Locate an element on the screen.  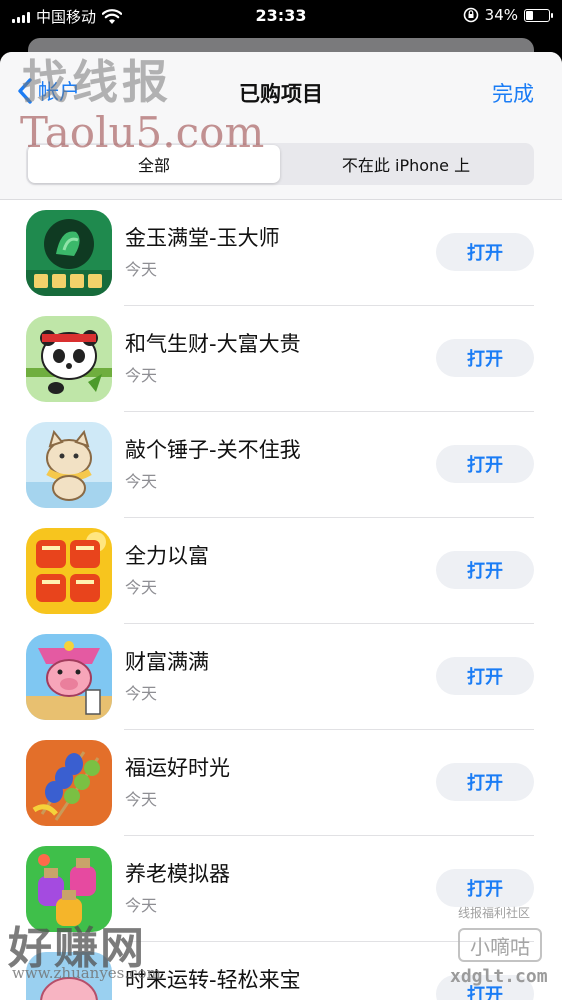
segment-bar: 全部 不在此 iPhone 上 is located at coordinates (281, 166).